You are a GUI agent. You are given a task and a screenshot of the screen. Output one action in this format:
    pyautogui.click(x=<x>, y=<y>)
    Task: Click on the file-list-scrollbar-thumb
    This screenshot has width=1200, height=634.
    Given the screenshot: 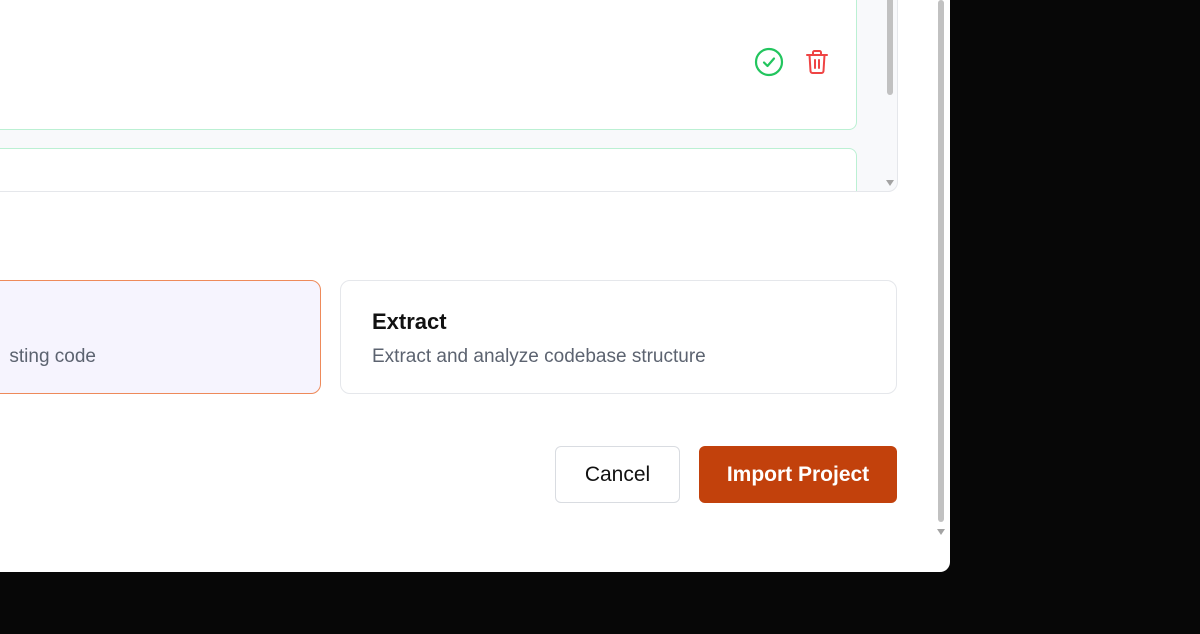 What is the action you would take?
    pyautogui.click(x=890, y=47)
    